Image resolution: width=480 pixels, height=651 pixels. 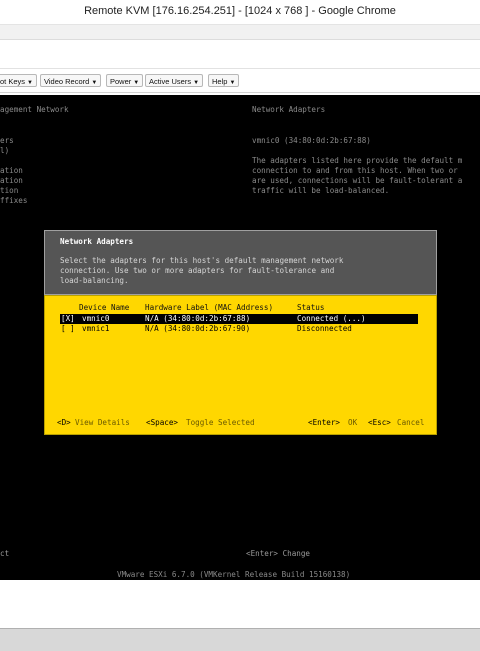 What do you see at coordinates (353, 422) in the screenshot?
I see `ok-label: OK` at bounding box center [353, 422].